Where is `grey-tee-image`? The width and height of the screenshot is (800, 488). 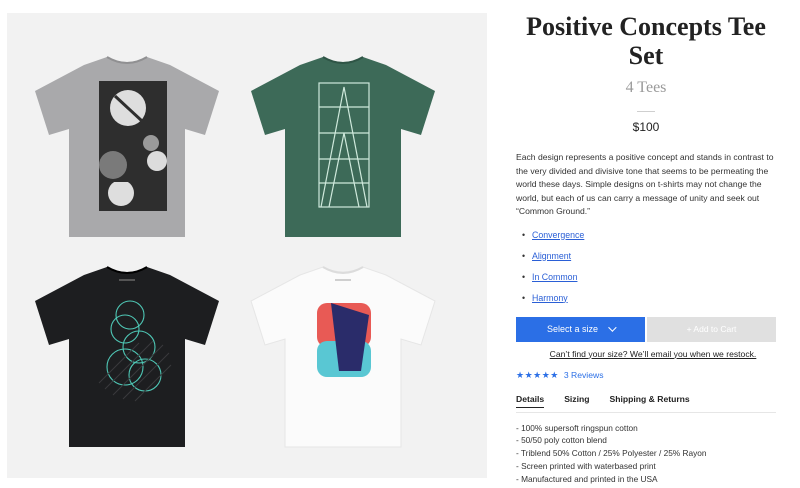
grey-tee-image is located at coordinates (127, 146).